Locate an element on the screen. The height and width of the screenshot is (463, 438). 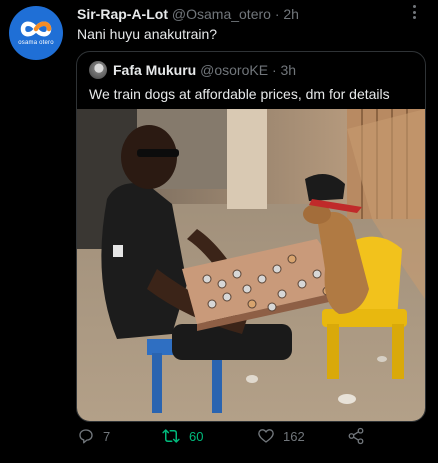
timestamp: 2h is located at coordinates (291, 14).